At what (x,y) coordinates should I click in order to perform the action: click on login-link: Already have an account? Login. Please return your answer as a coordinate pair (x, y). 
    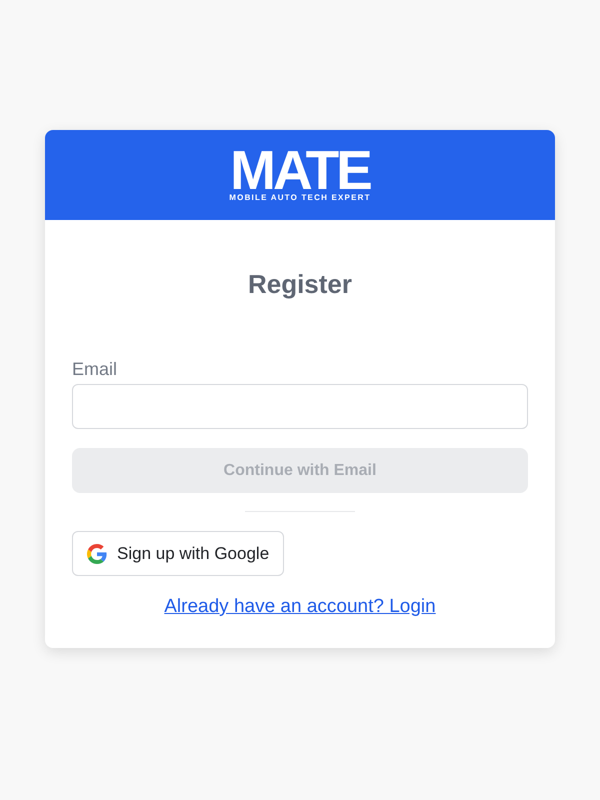
    Looking at the image, I should click on (300, 607).